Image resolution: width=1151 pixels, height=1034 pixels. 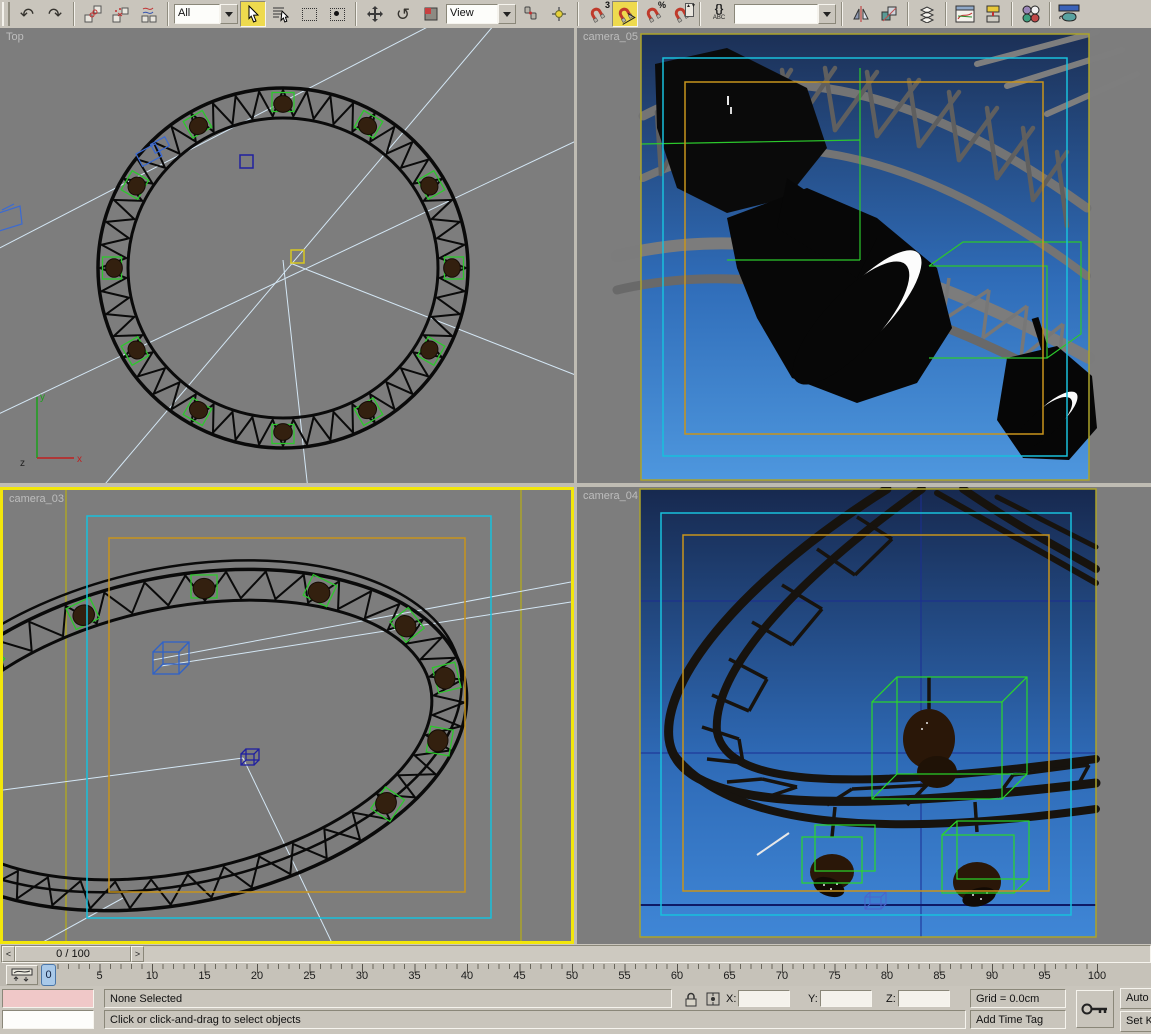 What do you see at coordinates (813, 999) in the screenshot?
I see `y-label: Y:` at bounding box center [813, 999].